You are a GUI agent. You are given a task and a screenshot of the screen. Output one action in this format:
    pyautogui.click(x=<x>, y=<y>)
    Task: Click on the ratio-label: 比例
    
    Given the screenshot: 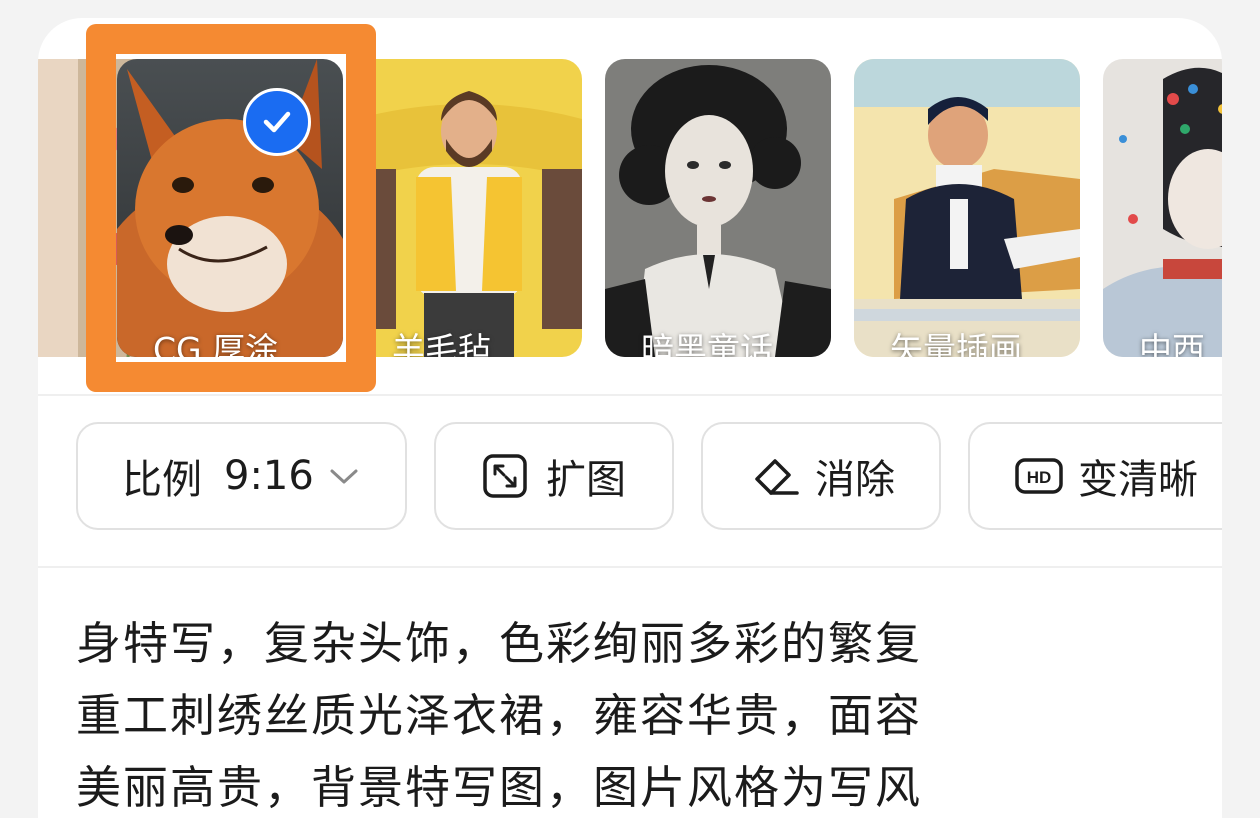 What is the action you would take?
    pyautogui.click(x=162, y=480)
    